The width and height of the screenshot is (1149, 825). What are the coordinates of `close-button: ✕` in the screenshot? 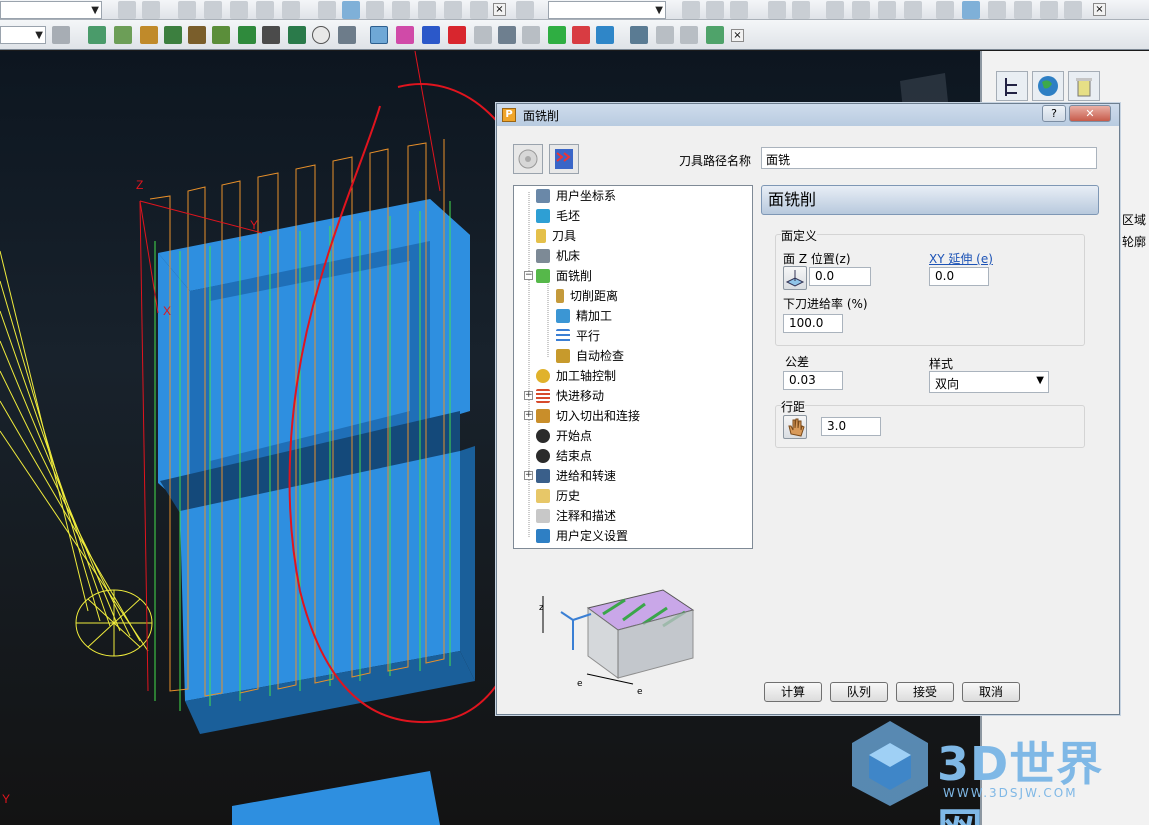 It's located at (1090, 113).